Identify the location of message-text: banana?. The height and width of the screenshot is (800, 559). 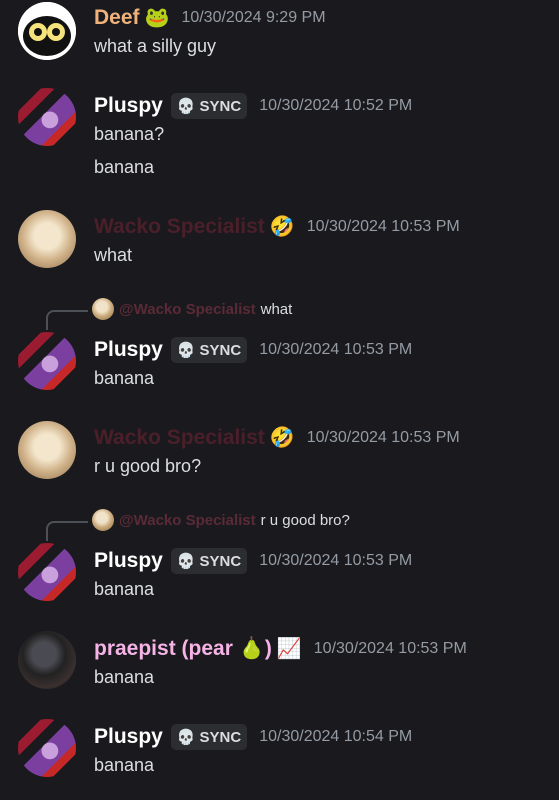
(129, 134).